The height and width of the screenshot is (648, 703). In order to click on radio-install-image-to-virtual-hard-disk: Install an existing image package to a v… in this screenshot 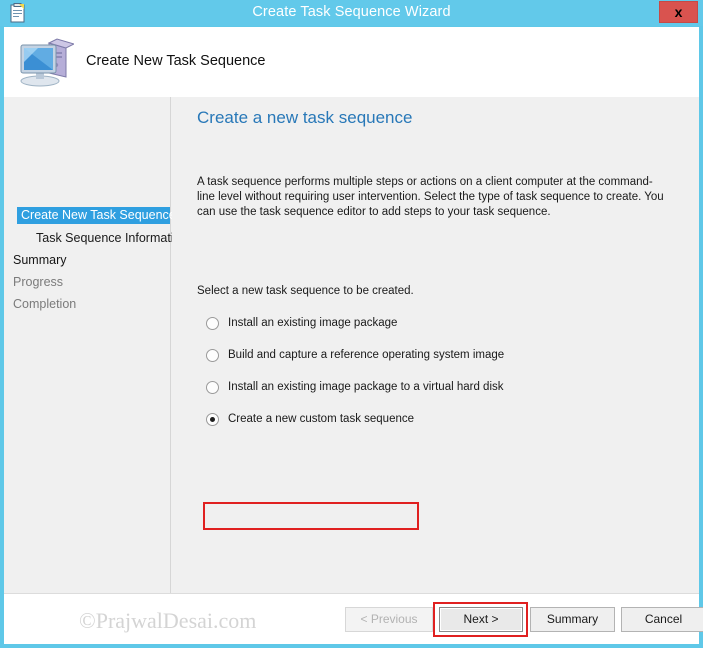, I will do `click(355, 387)`.